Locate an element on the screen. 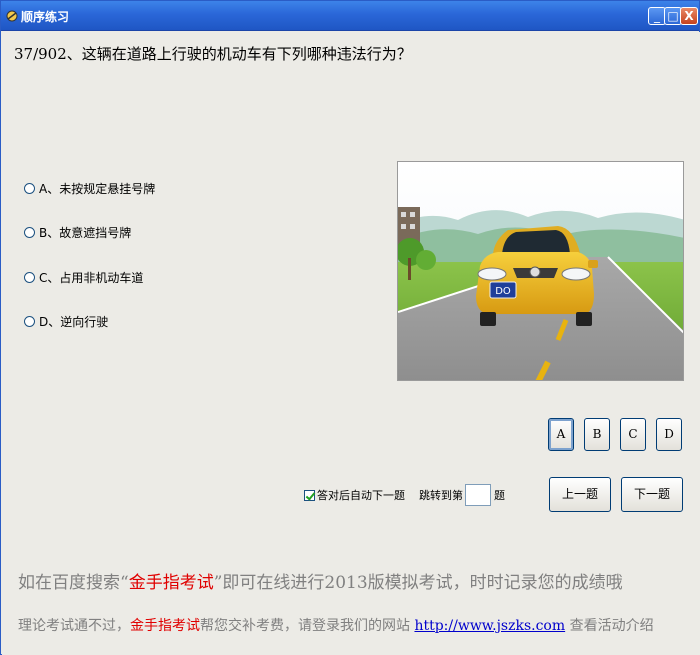 This screenshot has height=655, width=700. question-image: DO is located at coordinates (540, 271).